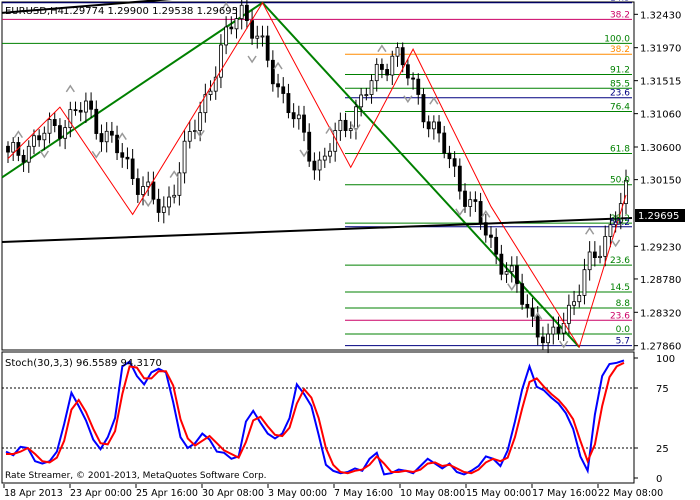  What do you see at coordinates (660, 347) in the screenshot?
I see `price-tick-label: 1.27860` at bounding box center [660, 347].